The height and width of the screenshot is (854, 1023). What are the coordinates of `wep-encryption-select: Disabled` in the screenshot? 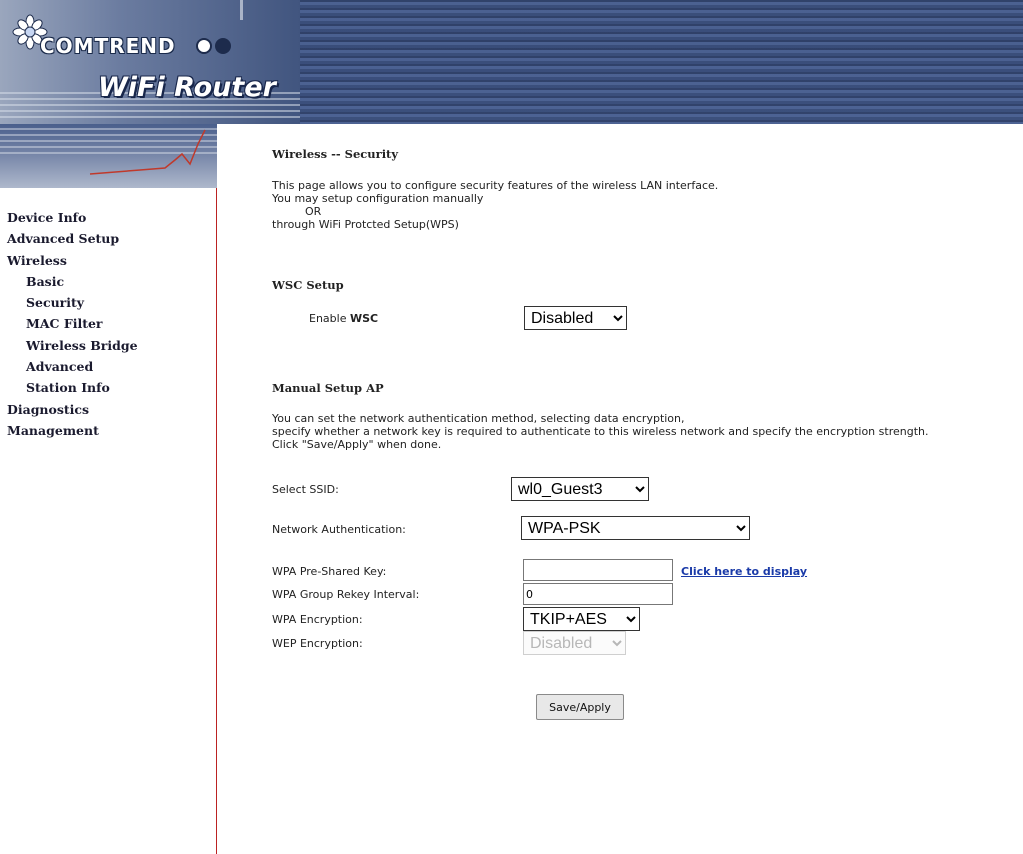 It's located at (574, 643).